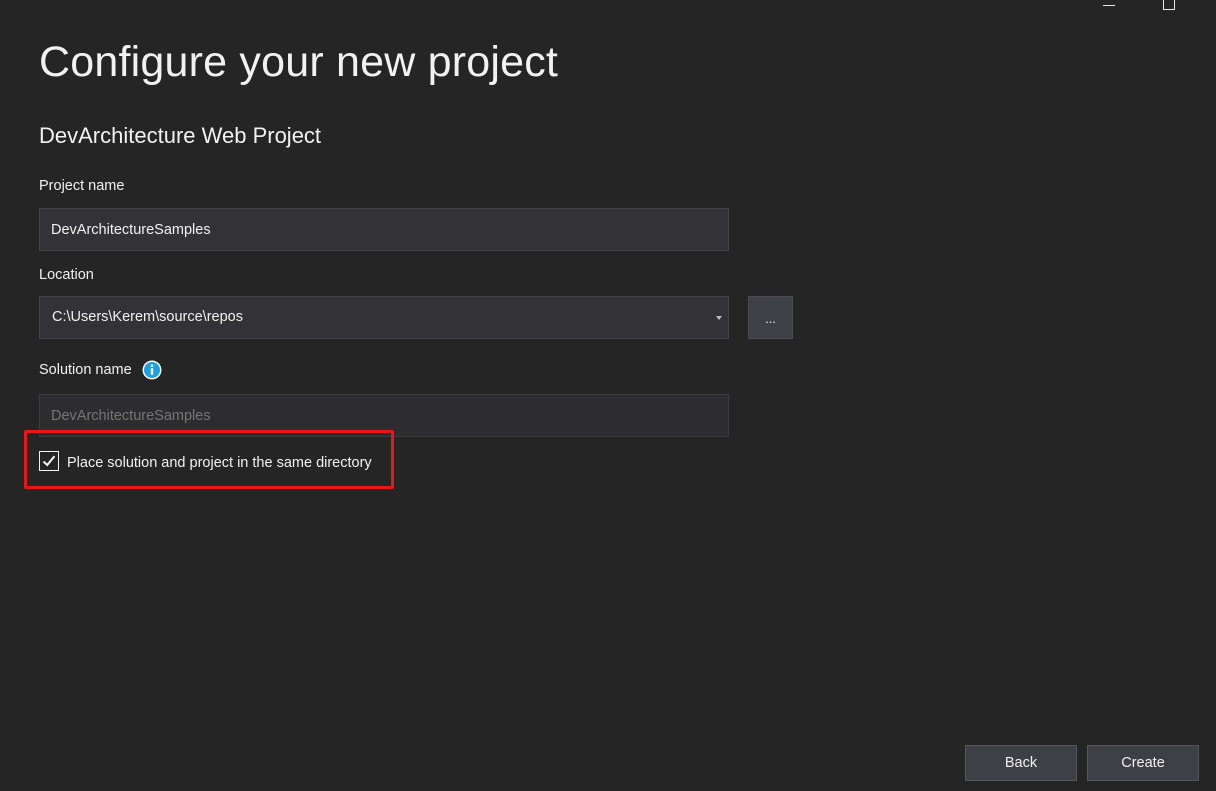 This screenshot has height=791, width=1216. I want to click on minimize-icon, so click(1110, 3).